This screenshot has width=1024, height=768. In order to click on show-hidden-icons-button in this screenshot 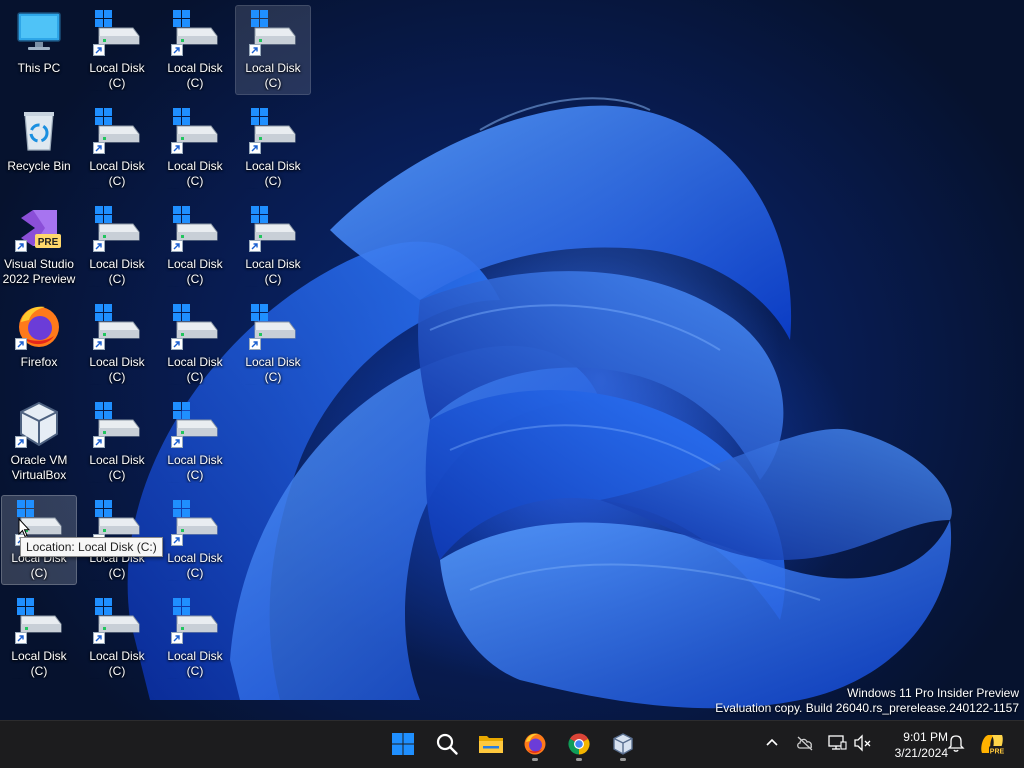, I will do `click(772, 745)`.